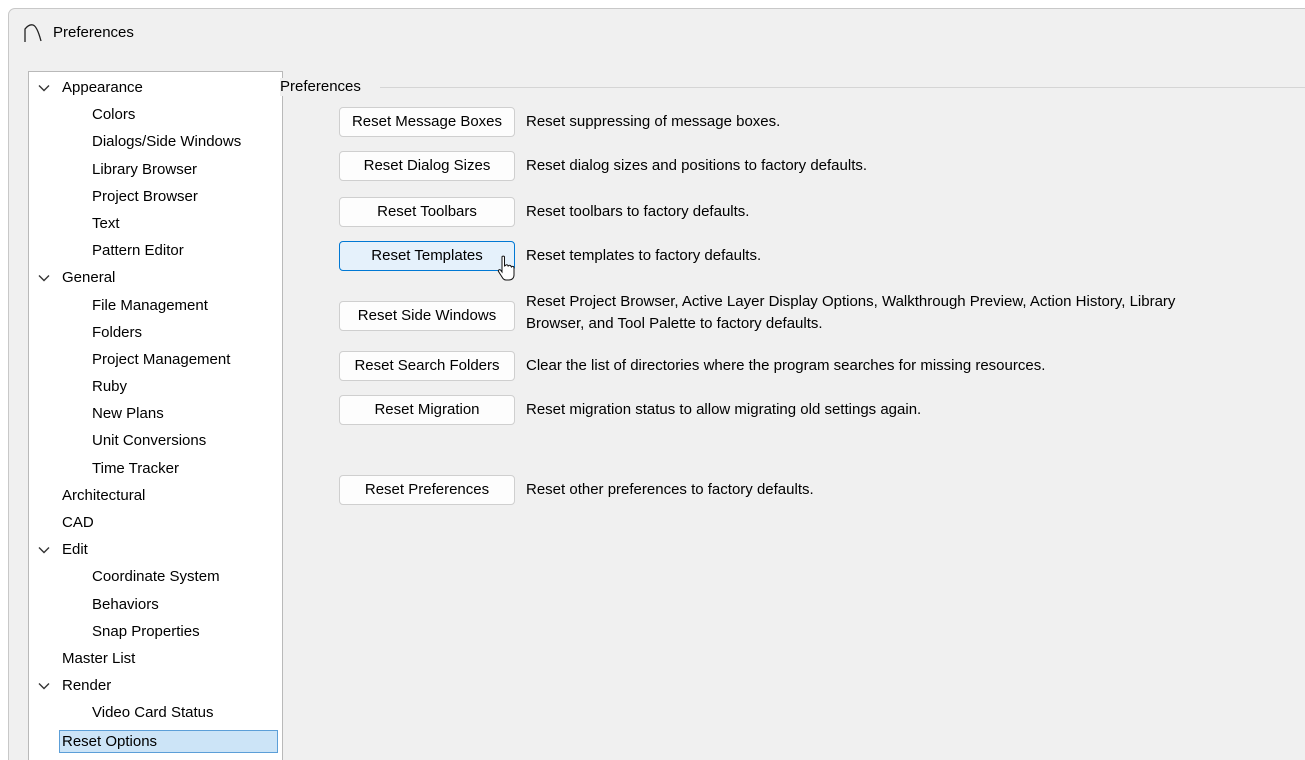 This screenshot has width=1305, height=760. What do you see at coordinates (117, 332) in the screenshot?
I see `tree-item-label: Folders` at bounding box center [117, 332].